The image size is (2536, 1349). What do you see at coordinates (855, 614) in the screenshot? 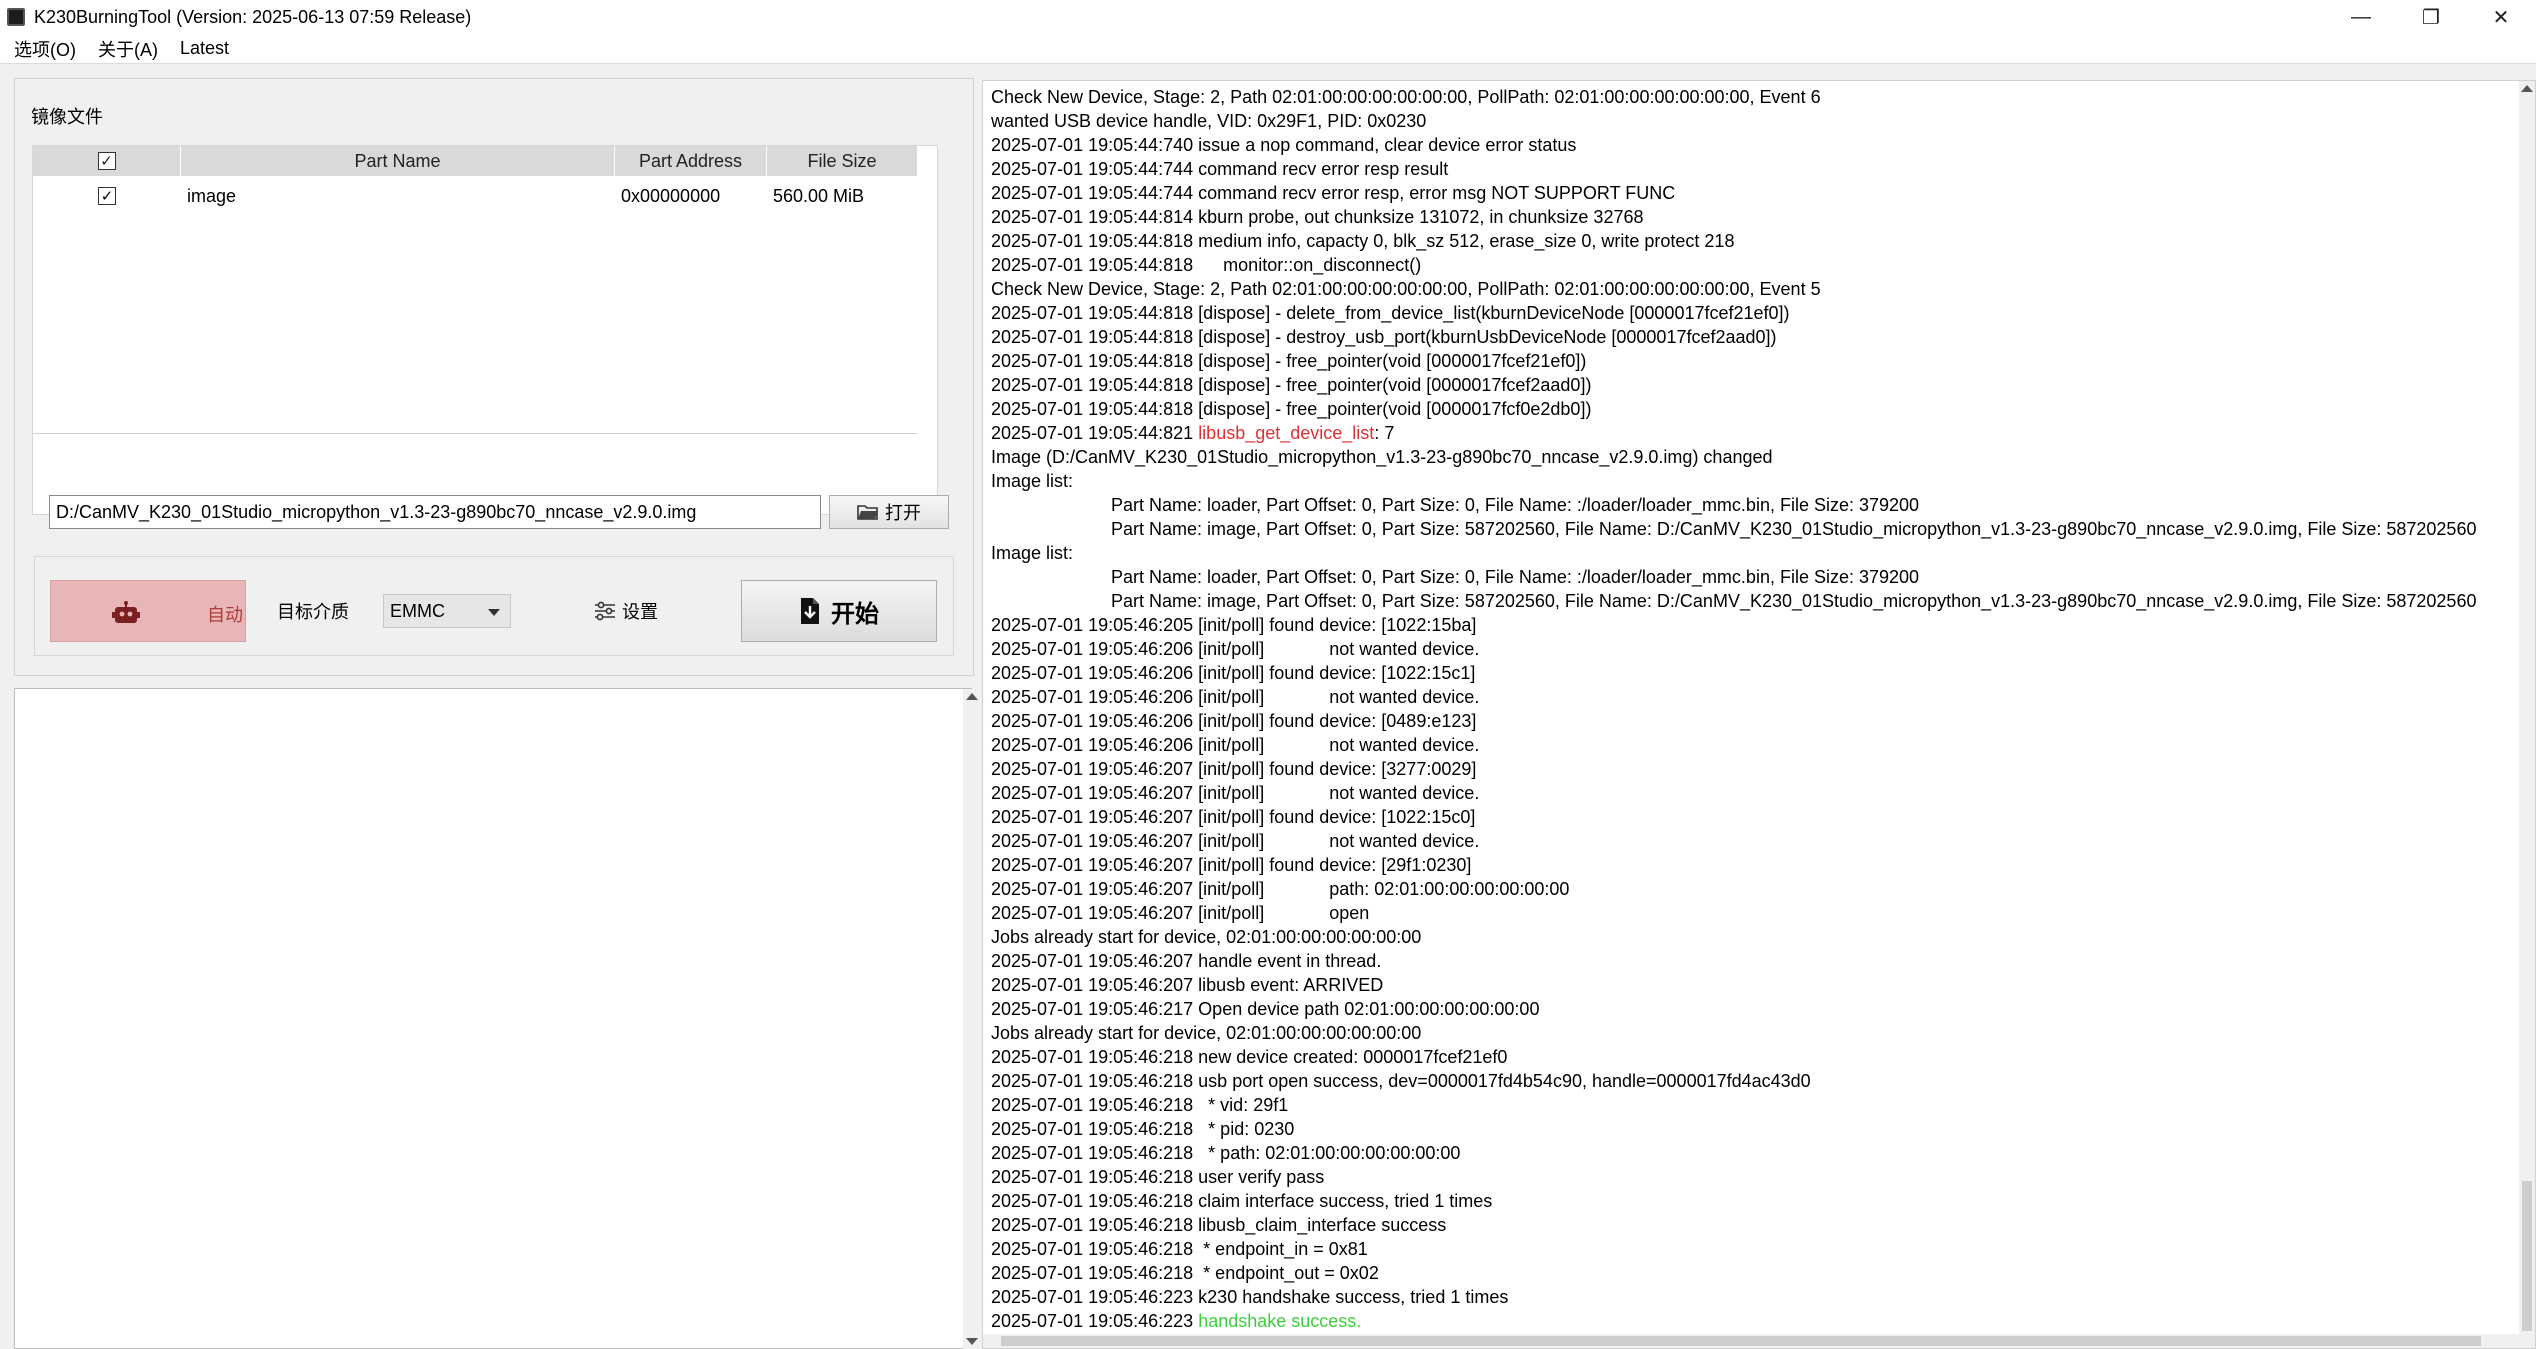
I see `start-button-label: 开始` at bounding box center [855, 614].